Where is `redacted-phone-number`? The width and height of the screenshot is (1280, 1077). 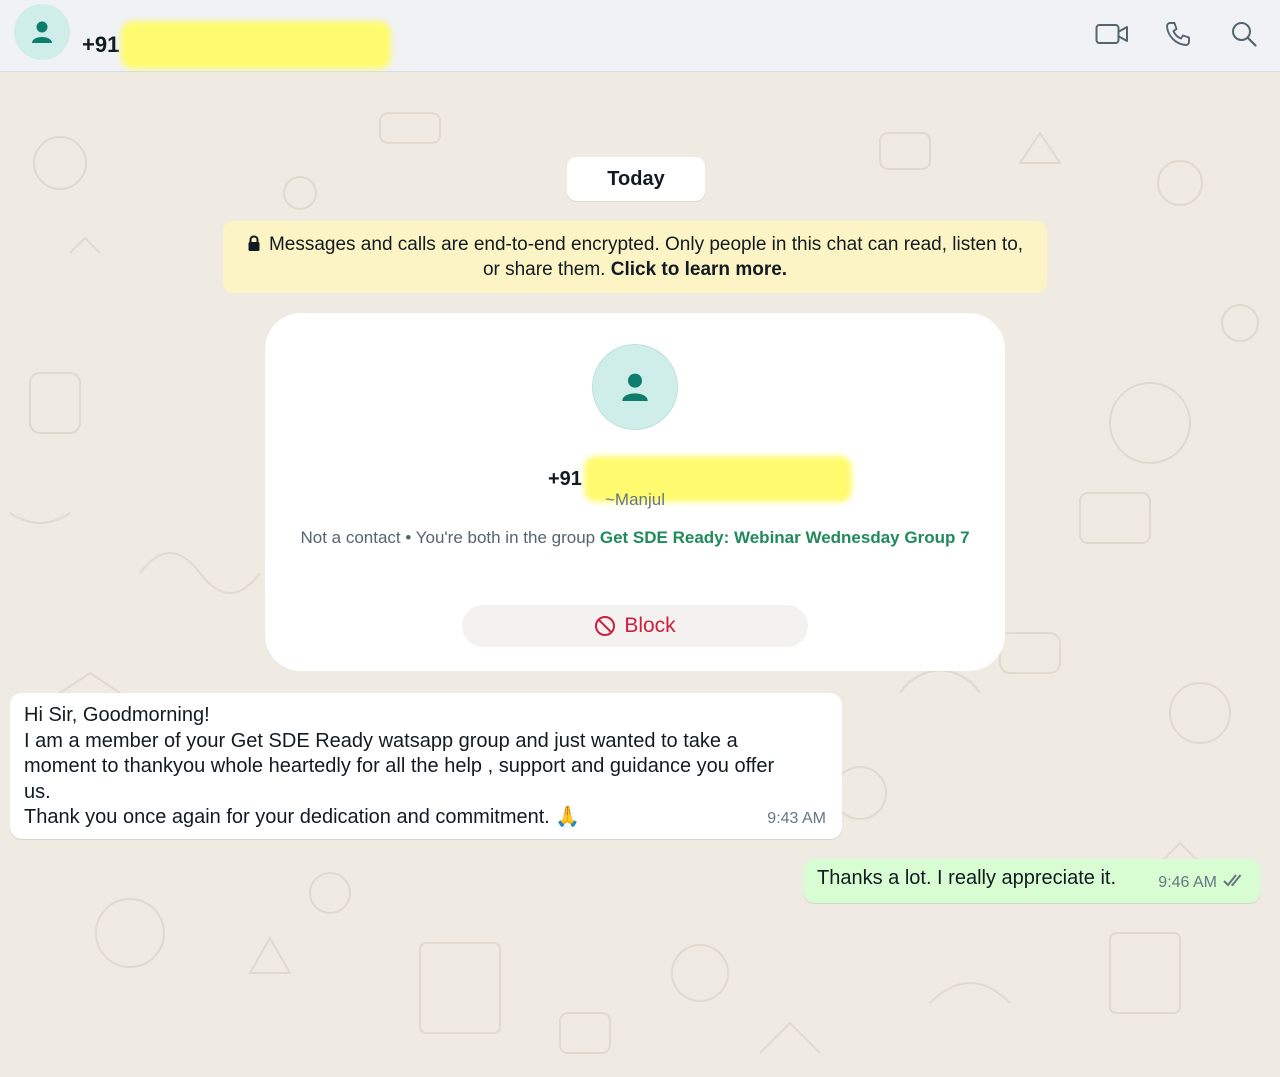
redacted-phone-number is located at coordinates (256, 45).